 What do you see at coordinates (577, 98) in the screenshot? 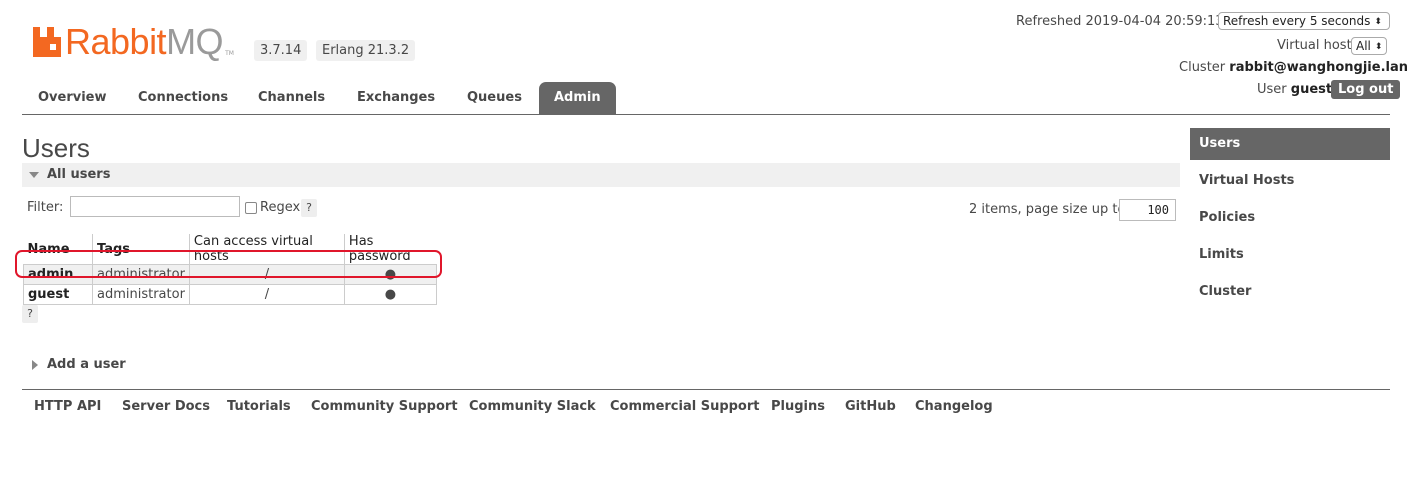
I see `tab-admin: Admin` at bounding box center [577, 98].